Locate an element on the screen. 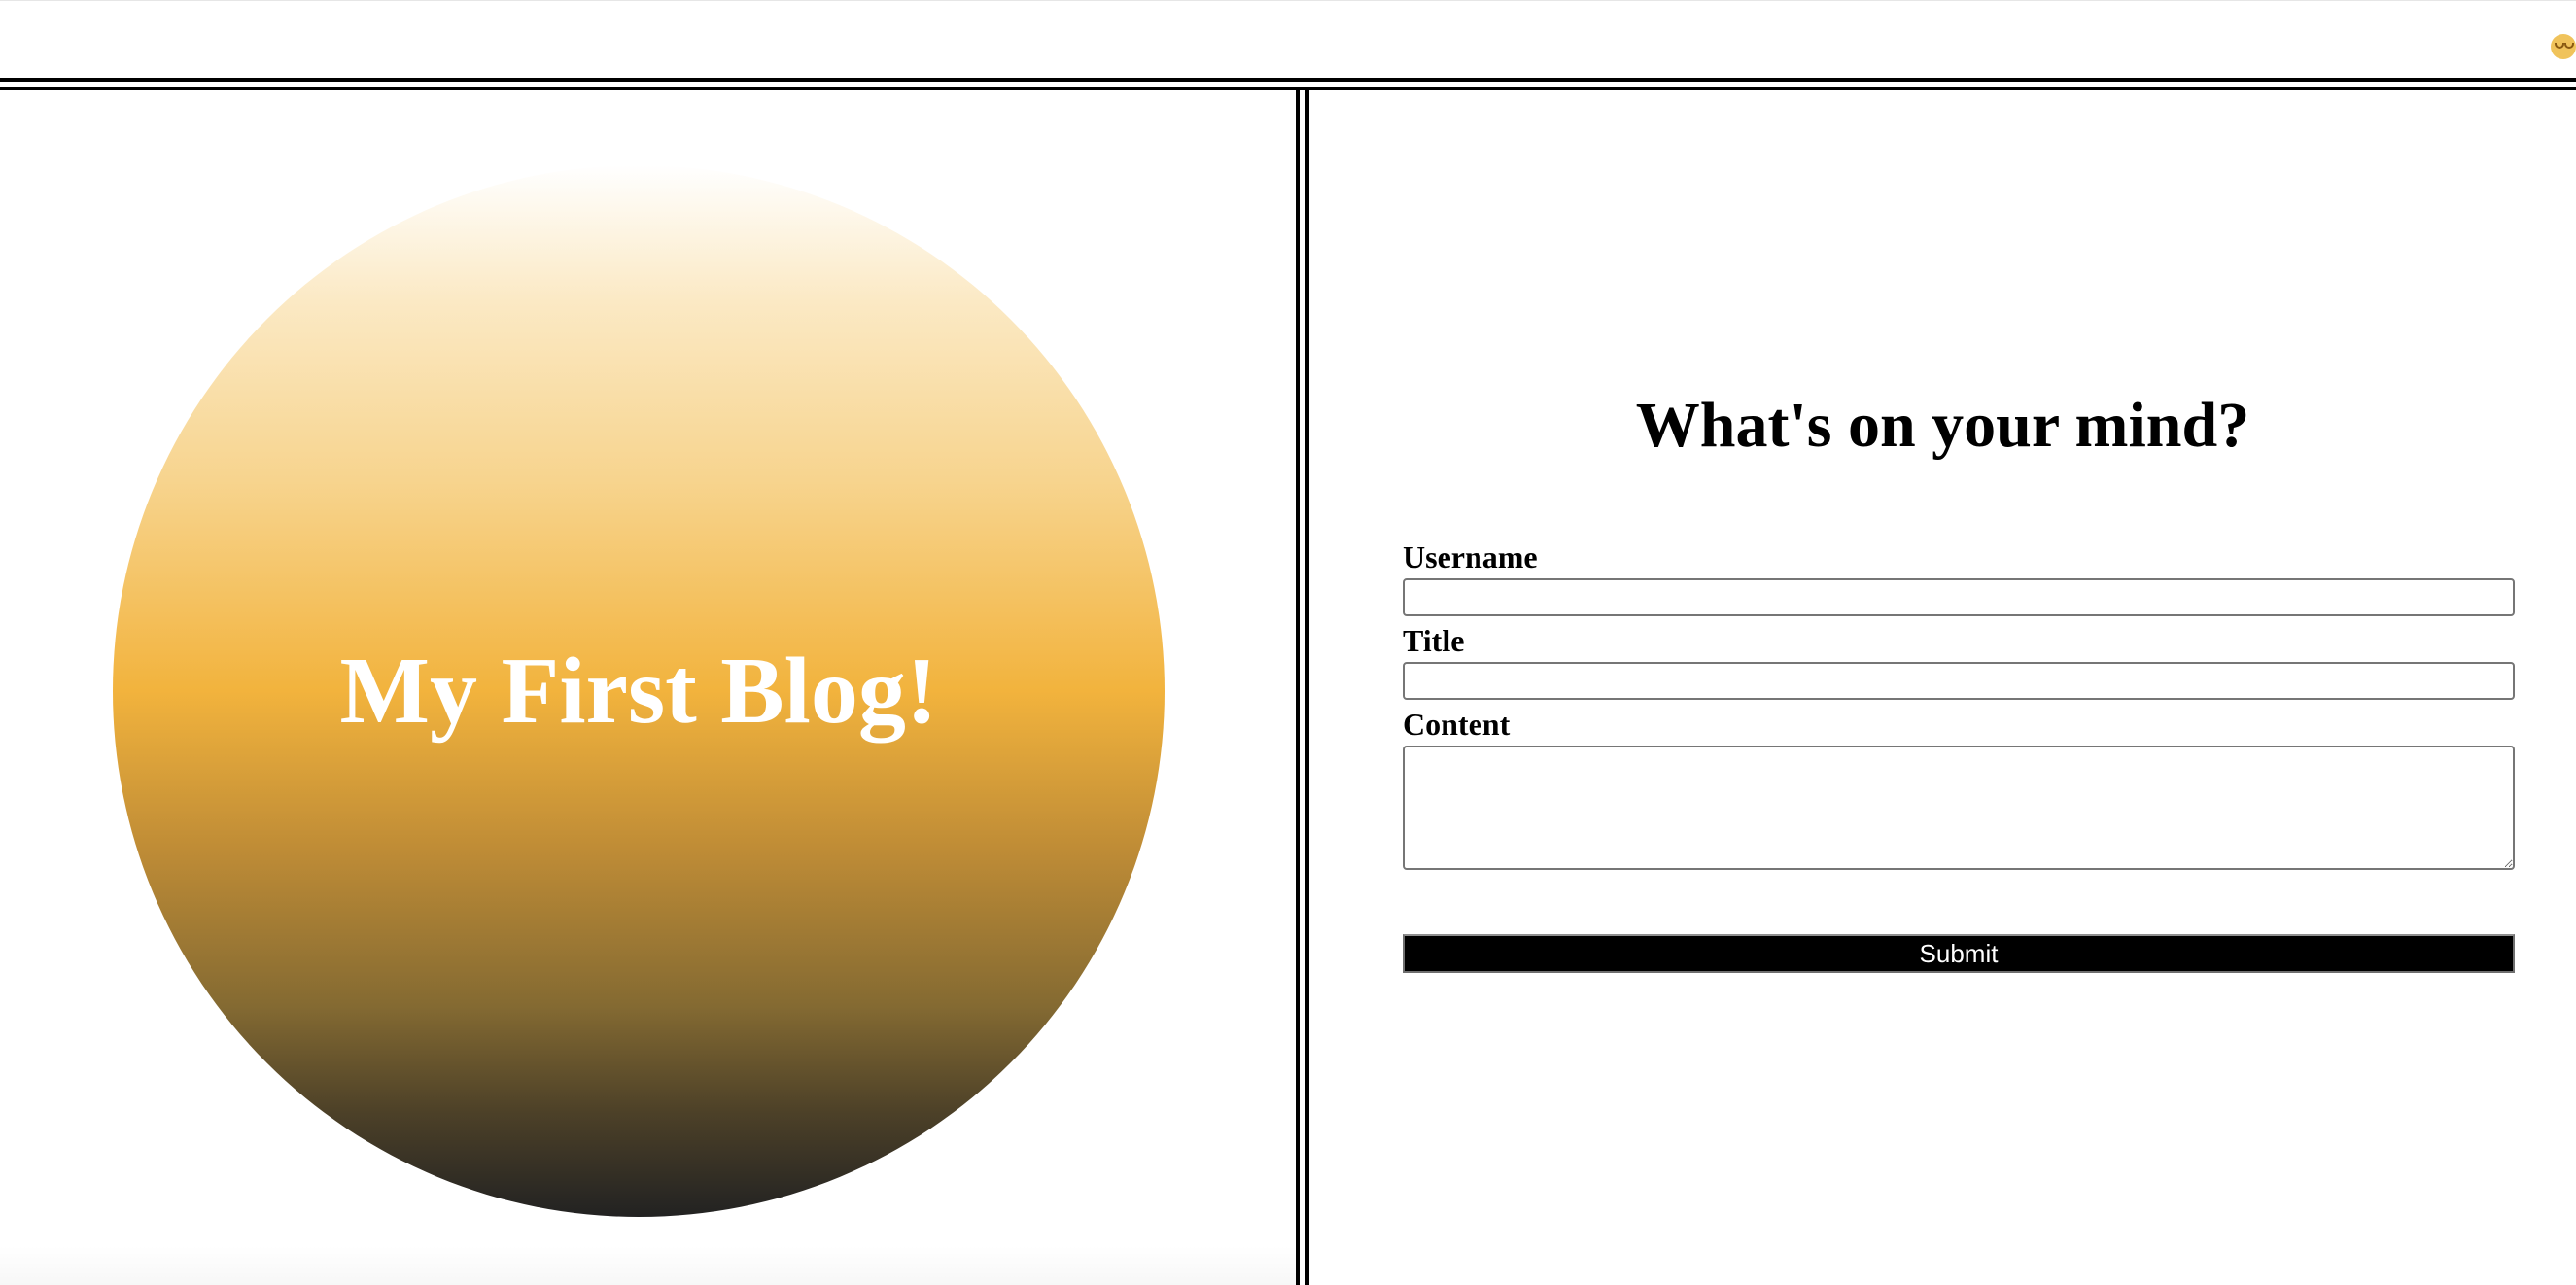  username-label: Username is located at coordinates (1470, 556).